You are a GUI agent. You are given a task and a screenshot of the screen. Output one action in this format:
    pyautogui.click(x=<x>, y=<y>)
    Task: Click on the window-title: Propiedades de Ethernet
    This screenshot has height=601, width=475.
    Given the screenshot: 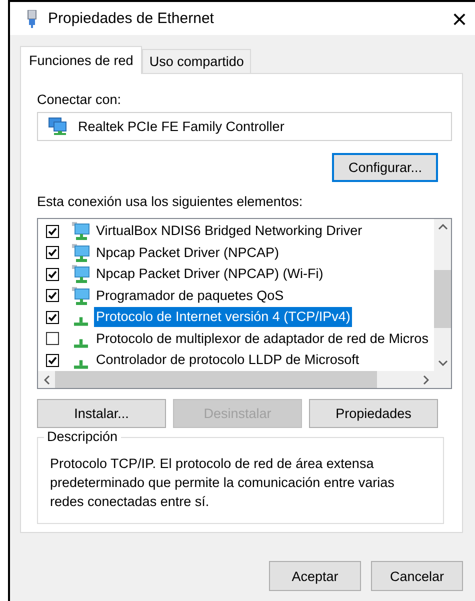 What is the action you would take?
    pyautogui.click(x=131, y=18)
    